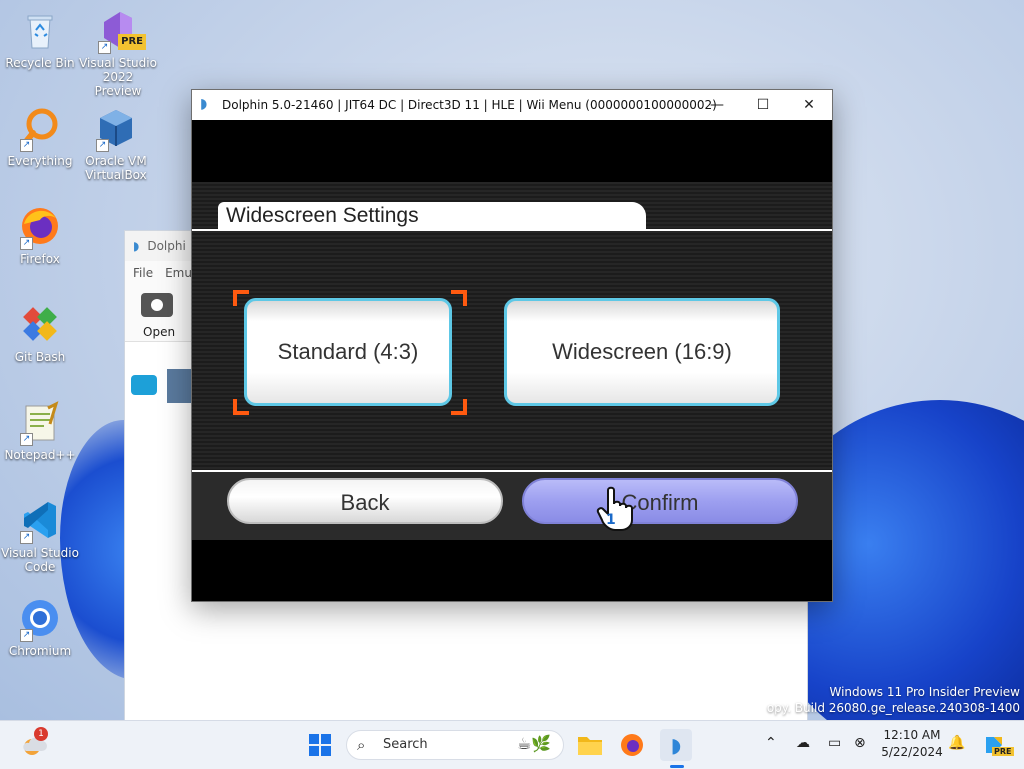 The image size is (1024, 769). What do you see at coordinates (642, 352) in the screenshot?
I see `widescreen-16-9-button: Widescreen (16:9)` at bounding box center [642, 352].